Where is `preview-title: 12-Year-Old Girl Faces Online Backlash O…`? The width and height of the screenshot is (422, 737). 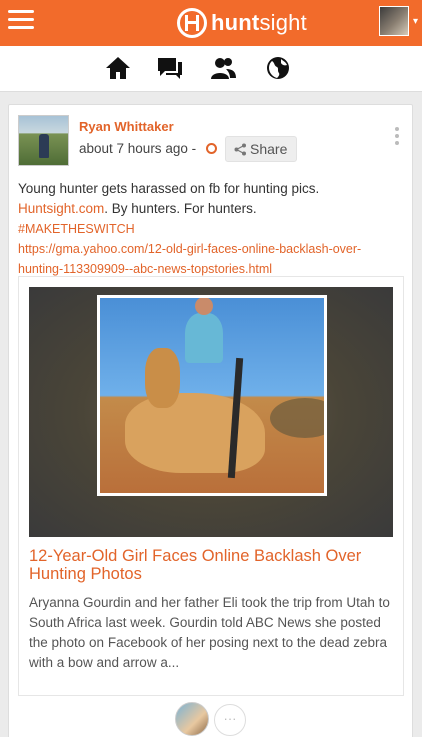
preview-title: 12-Year-Old Girl Faces Online Backlash O… is located at coordinates (209, 565).